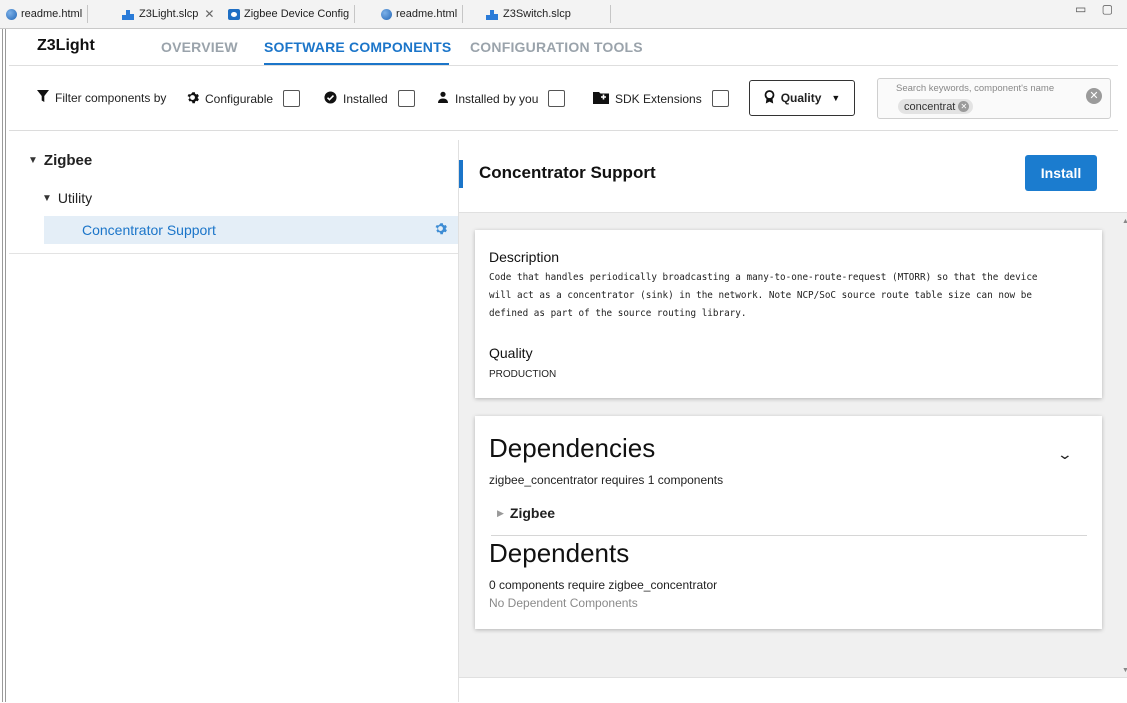 The width and height of the screenshot is (1127, 703). I want to click on detail-header: Concentrator Support Install, so click(793, 176).